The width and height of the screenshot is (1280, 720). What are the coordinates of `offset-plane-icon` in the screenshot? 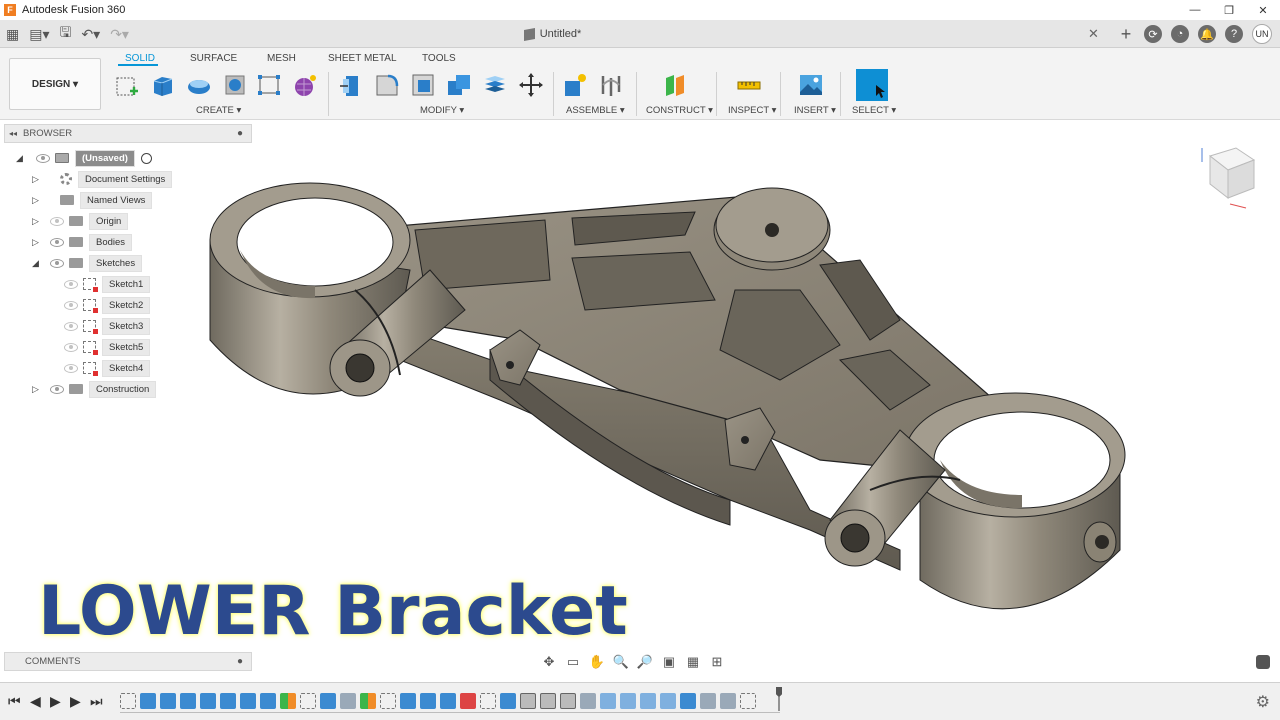 It's located at (675, 85).